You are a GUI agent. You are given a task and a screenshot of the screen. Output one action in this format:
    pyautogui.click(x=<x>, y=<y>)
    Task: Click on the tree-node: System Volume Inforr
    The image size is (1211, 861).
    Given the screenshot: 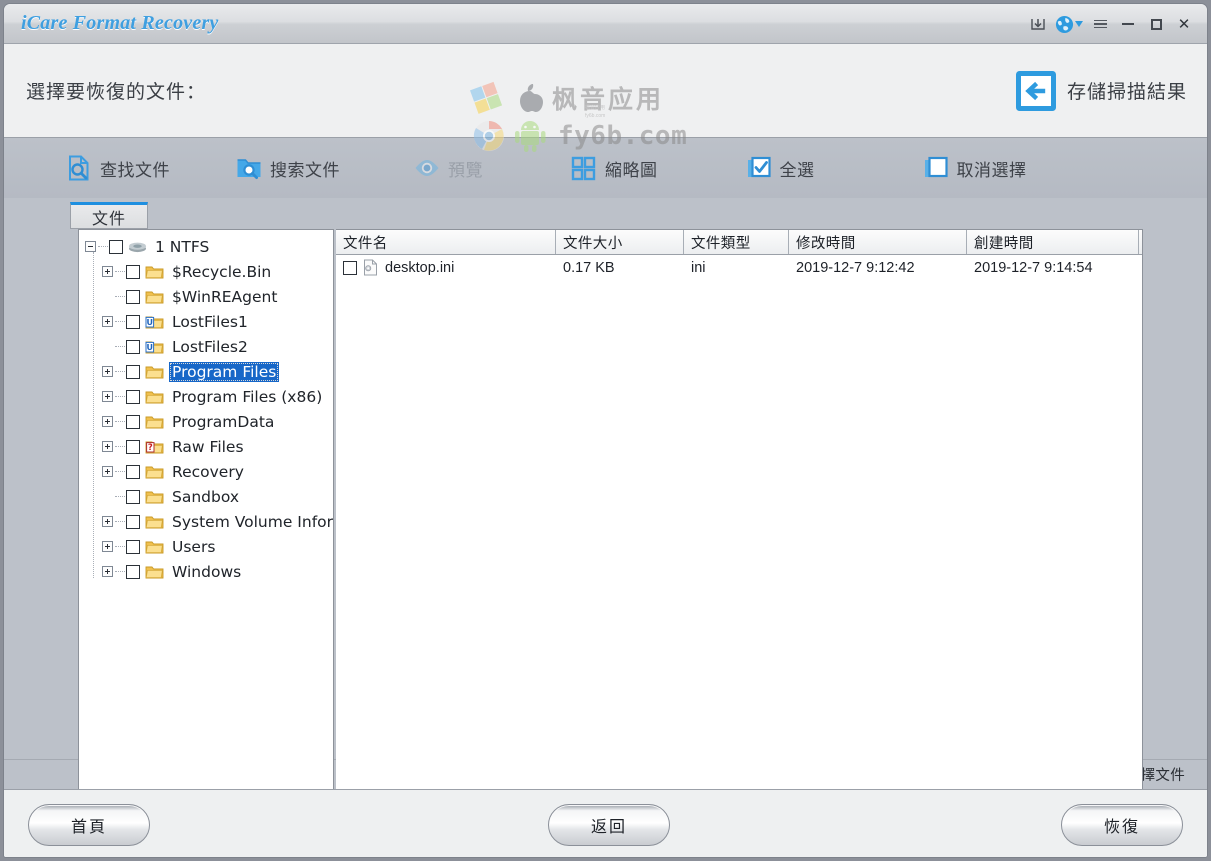 What is the action you would take?
    pyautogui.click(x=209, y=521)
    